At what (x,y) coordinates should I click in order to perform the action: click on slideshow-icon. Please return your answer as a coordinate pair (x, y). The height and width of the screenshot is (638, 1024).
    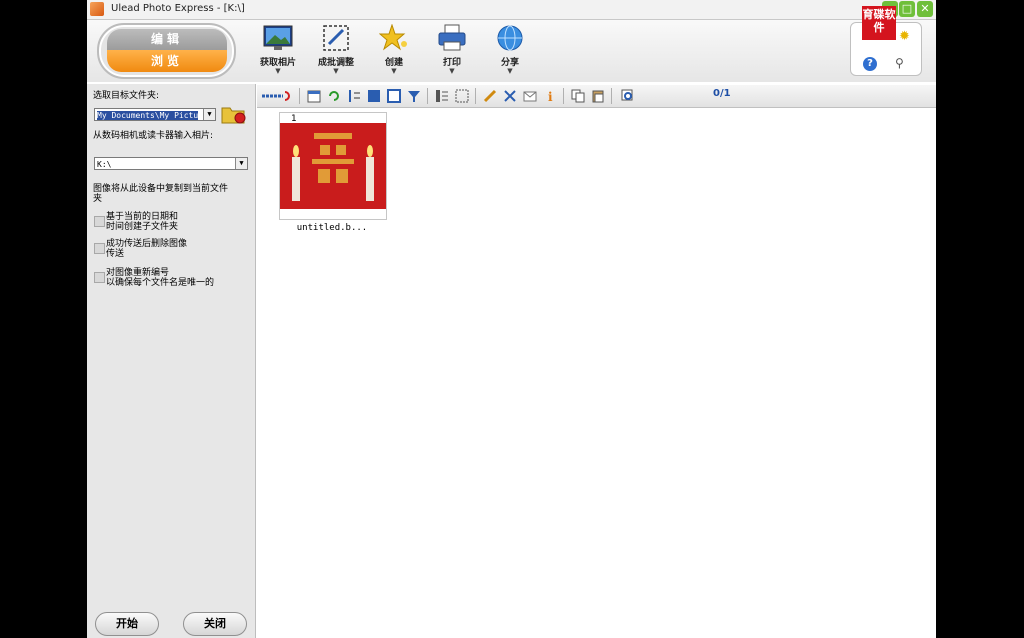
    Looking at the image, I should click on (374, 96).